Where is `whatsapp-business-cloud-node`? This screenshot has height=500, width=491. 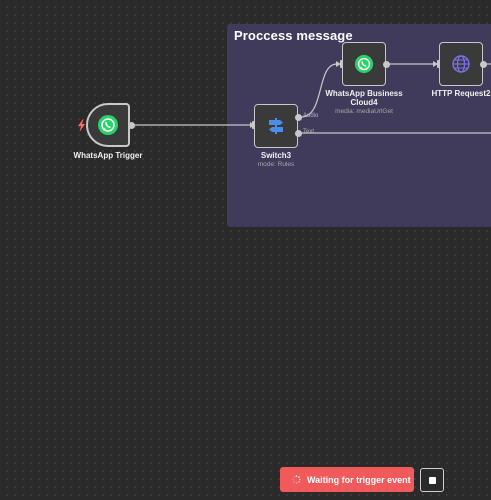
whatsapp-business-cloud-node is located at coordinates (364, 64).